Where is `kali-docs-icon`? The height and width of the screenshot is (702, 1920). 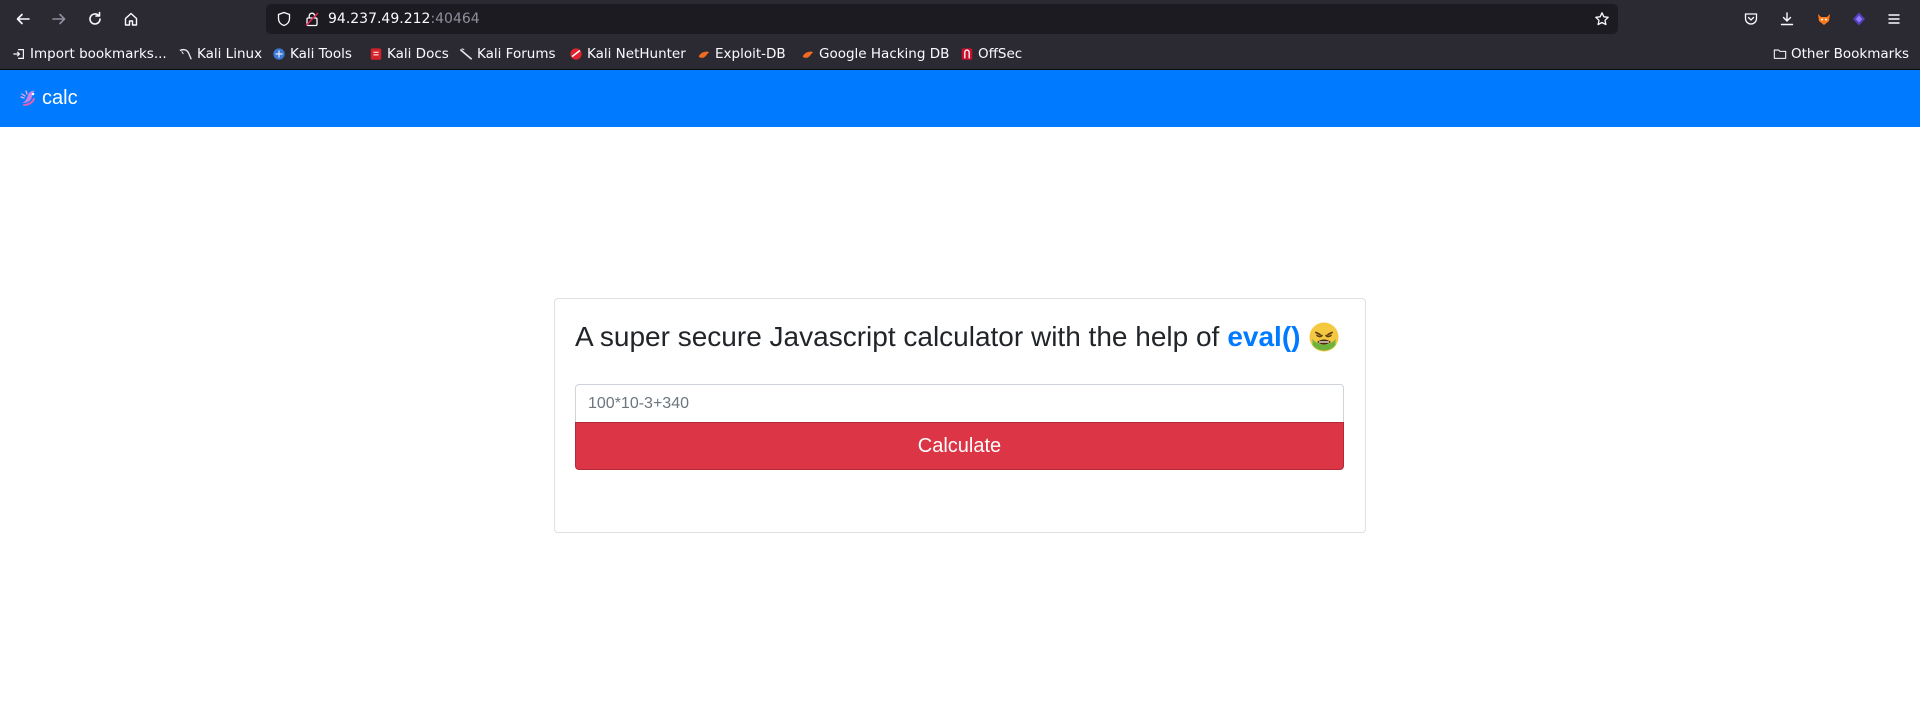
kali-docs-icon is located at coordinates (376, 54).